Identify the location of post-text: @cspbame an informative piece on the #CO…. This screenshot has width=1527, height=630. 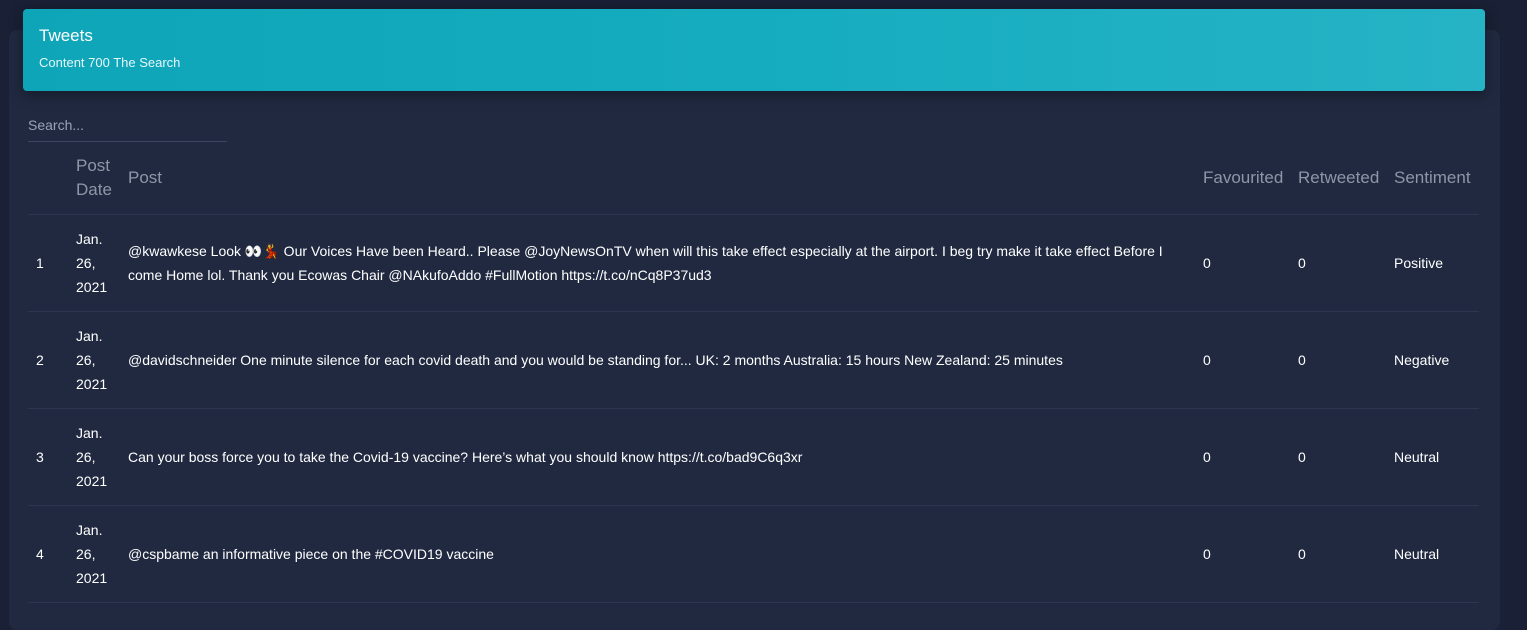
(311, 554).